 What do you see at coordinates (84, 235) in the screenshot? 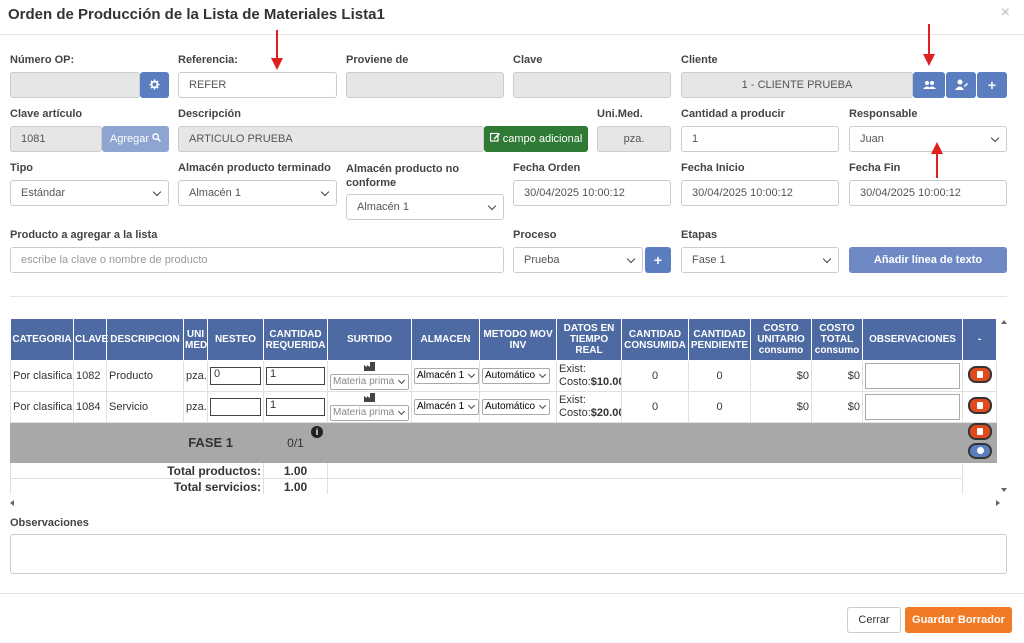
I see `label-producto-agregar: Producto a agregar a la lista` at bounding box center [84, 235].